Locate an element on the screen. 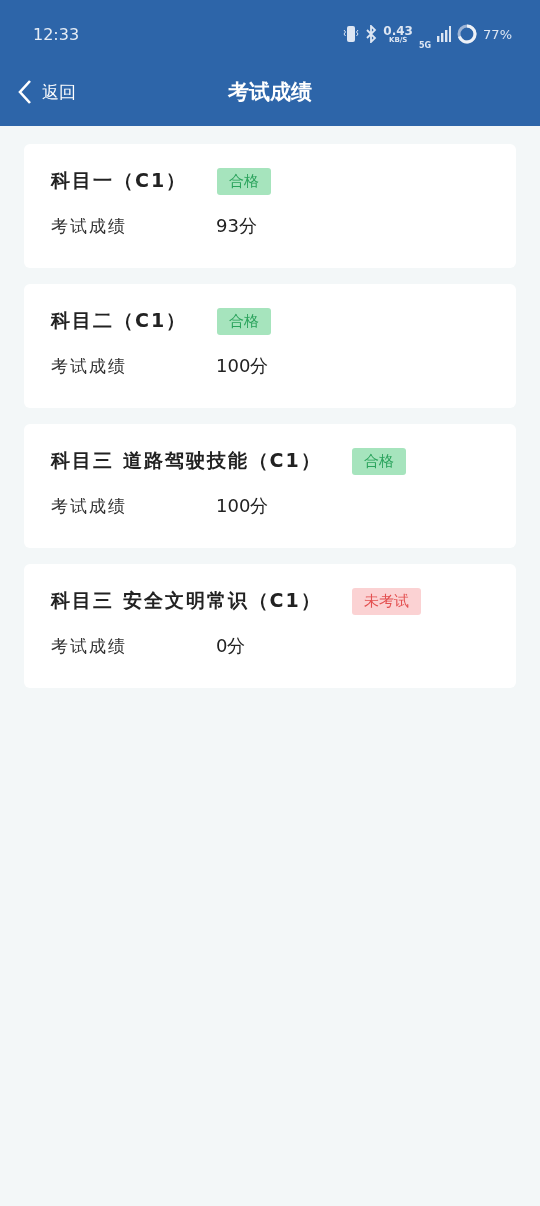  bluetooth-icon is located at coordinates (371, 34).